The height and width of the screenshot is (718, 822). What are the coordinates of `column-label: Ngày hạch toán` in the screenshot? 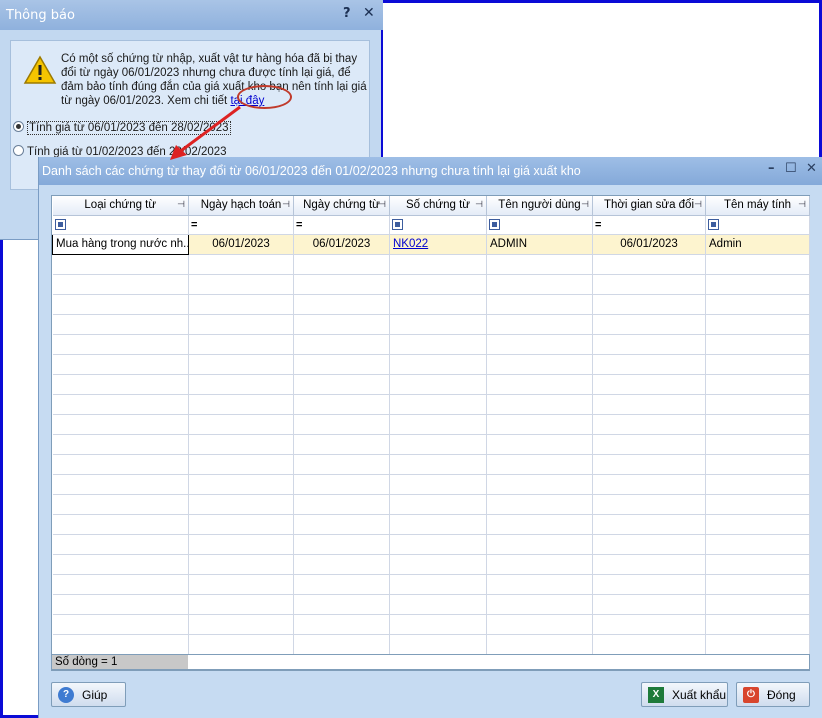 It's located at (241, 205).